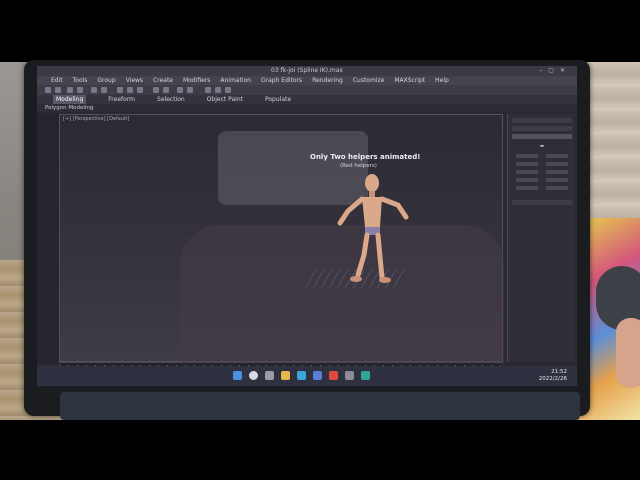 The height and width of the screenshot is (480, 640). I want to click on tab-populate: Populate, so click(278, 99).